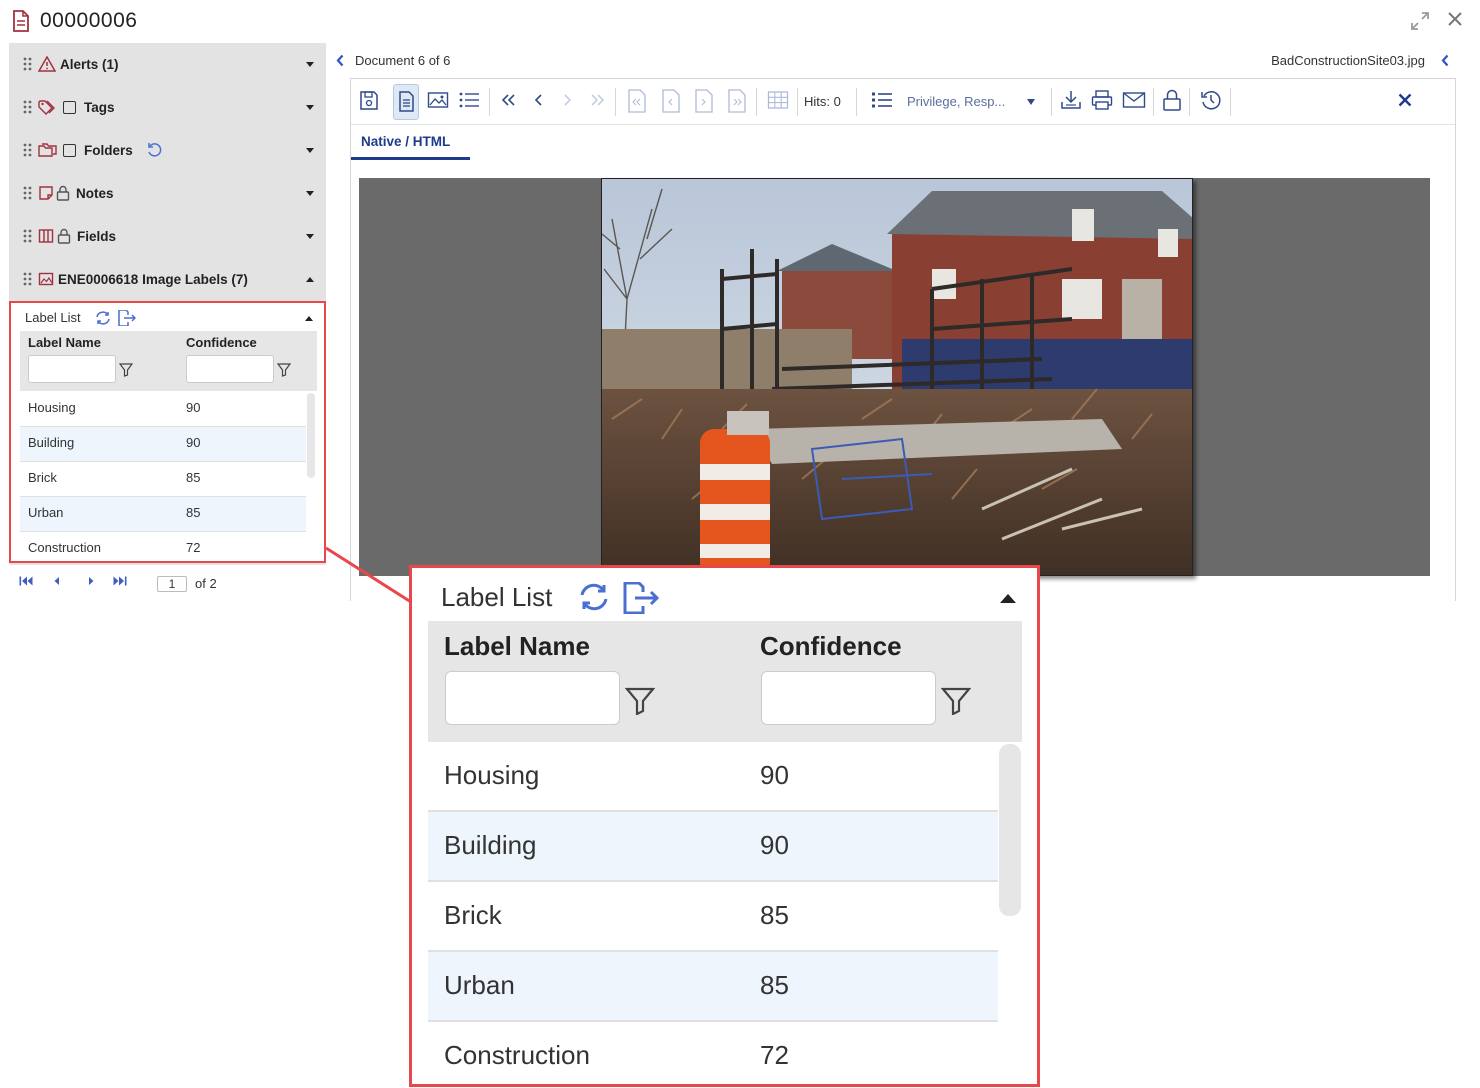 The height and width of the screenshot is (1088, 1480). I want to click on section-label: Folders, so click(108, 150).